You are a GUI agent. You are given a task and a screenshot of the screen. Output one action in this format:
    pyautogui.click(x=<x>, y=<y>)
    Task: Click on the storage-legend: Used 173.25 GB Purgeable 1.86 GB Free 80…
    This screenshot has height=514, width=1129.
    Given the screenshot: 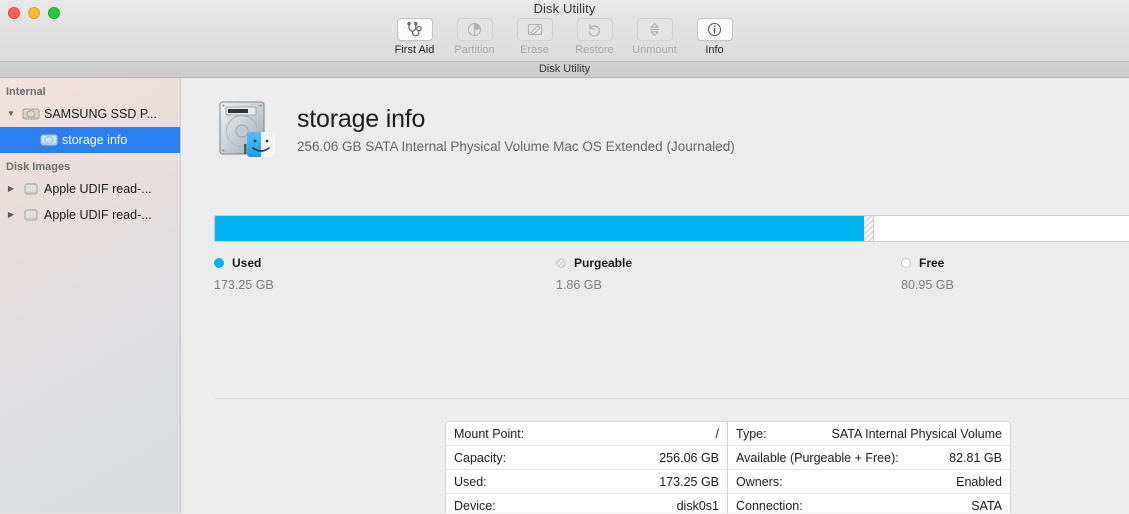 What is the action you would take?
    pyautogui.click(x=671, y=281)
    